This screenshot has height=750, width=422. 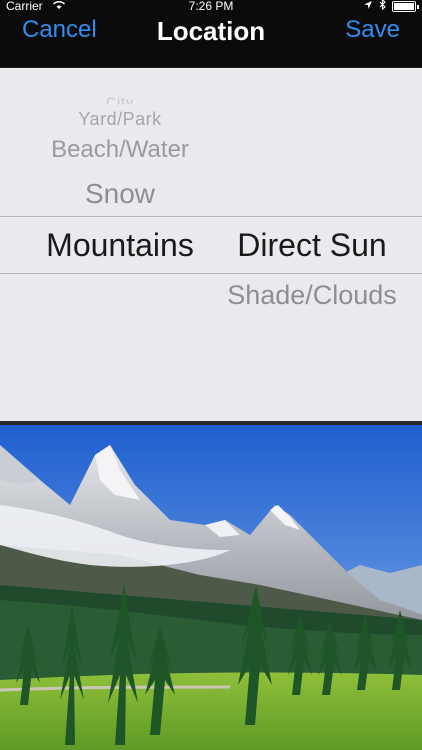 I want to click on bluetooth-icon, so click(x=382, y=6).